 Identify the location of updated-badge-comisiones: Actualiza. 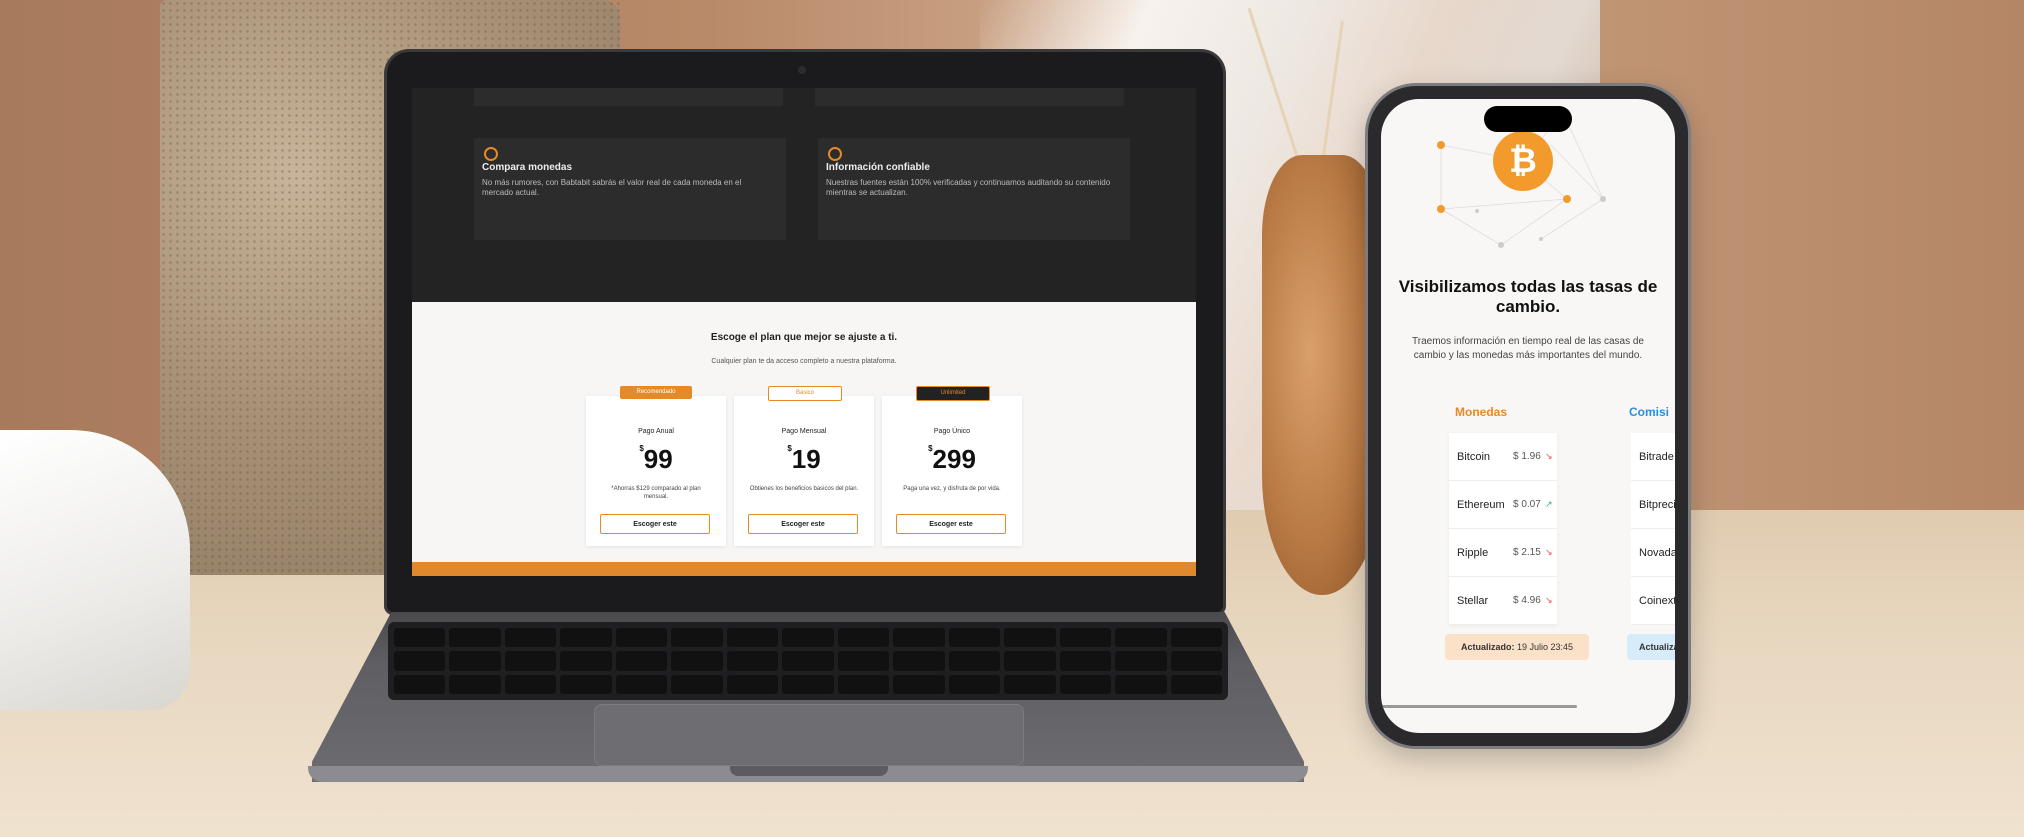
(1651, 647).